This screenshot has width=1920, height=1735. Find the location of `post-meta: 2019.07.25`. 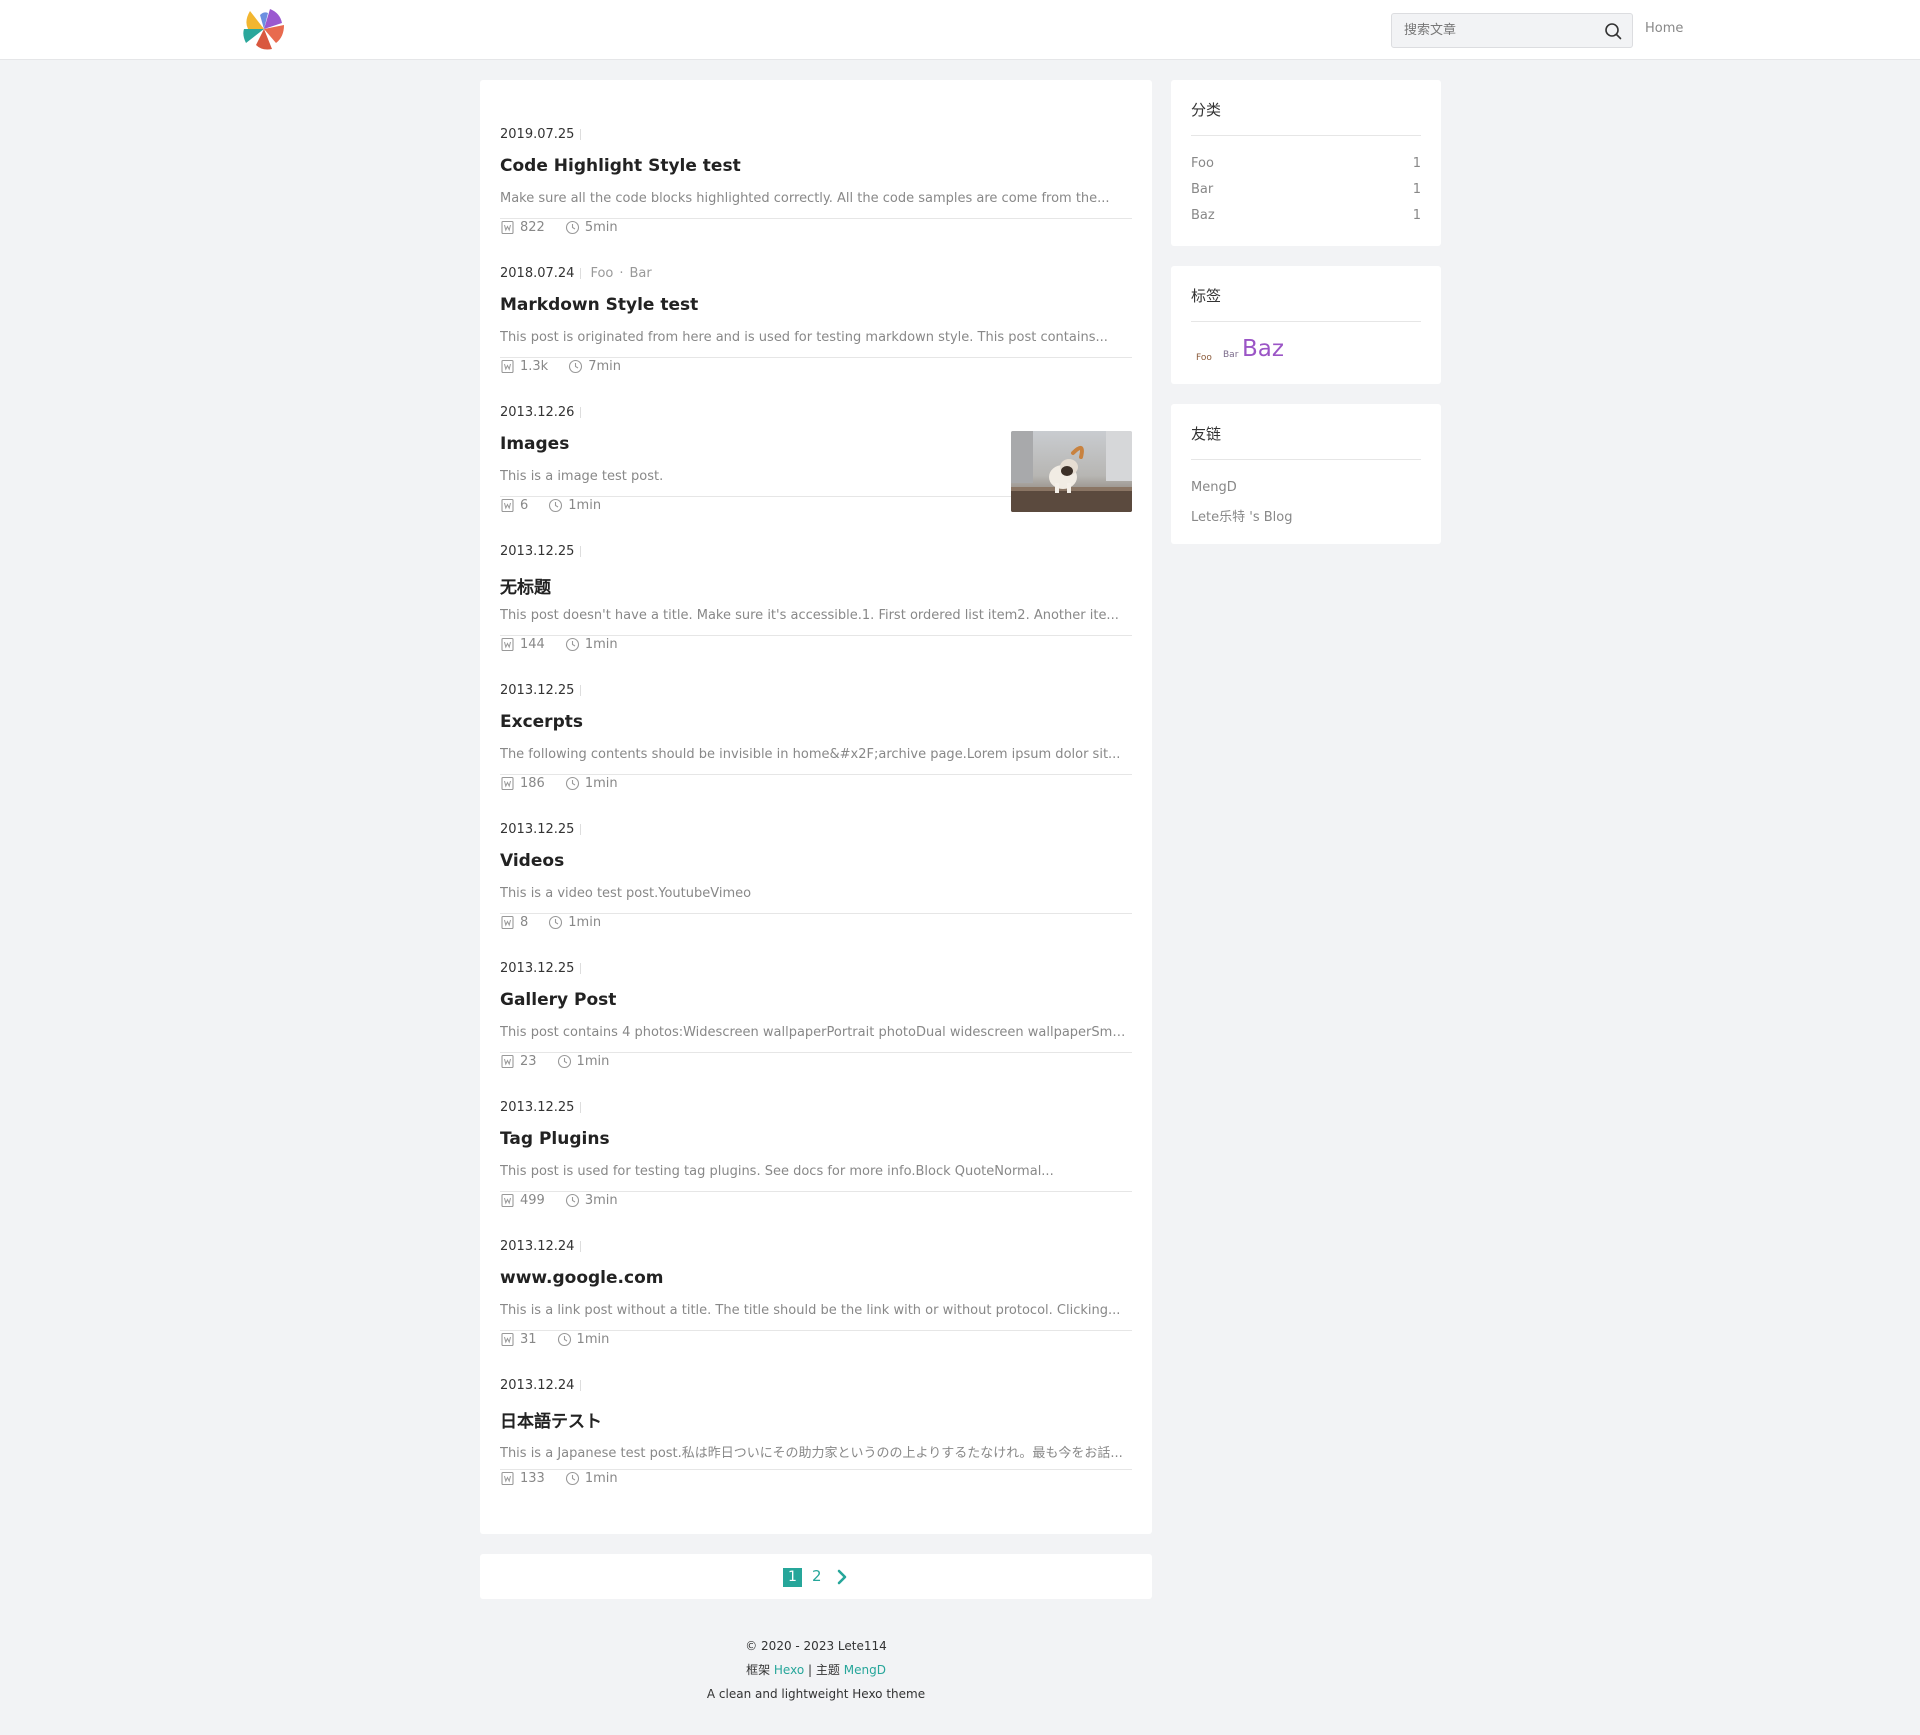

post-meta: 2019.07.25 is located at coordinates (545, 134).